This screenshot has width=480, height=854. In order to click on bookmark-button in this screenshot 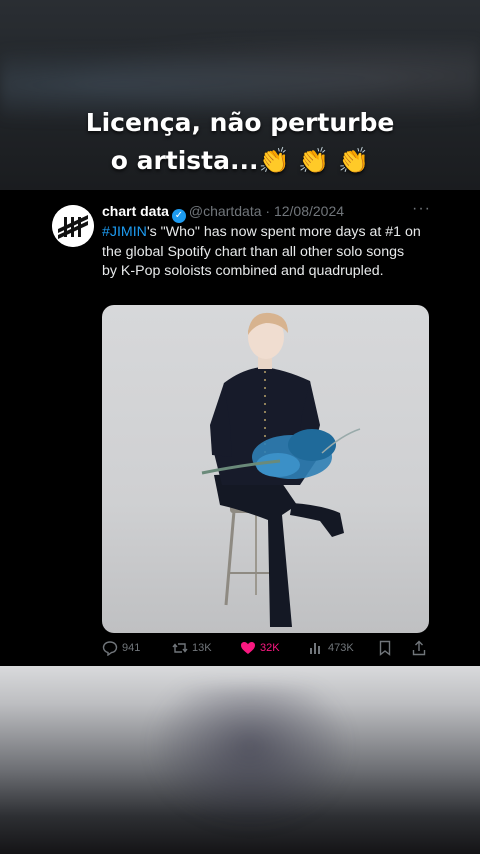, I will do `click(385, 648)`.